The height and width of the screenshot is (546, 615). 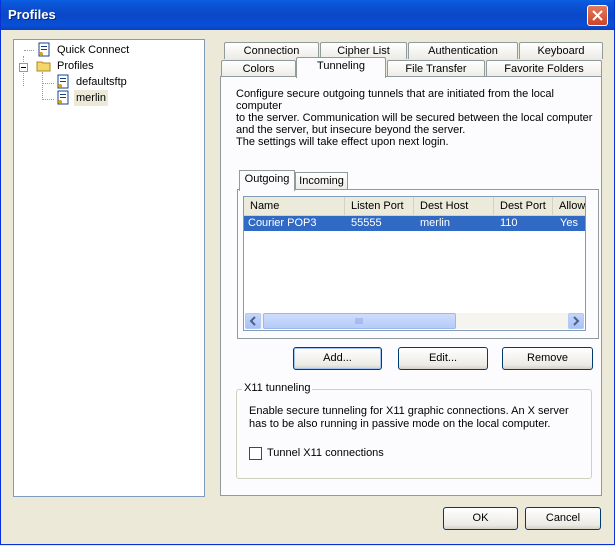 I want to click on tree-item-quick-connect: Quick Connect, so click(x=83, y=50).